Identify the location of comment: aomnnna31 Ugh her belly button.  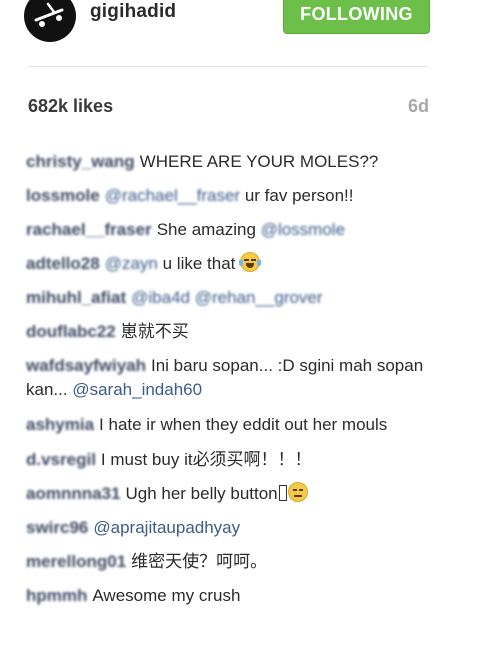
(231, 494).